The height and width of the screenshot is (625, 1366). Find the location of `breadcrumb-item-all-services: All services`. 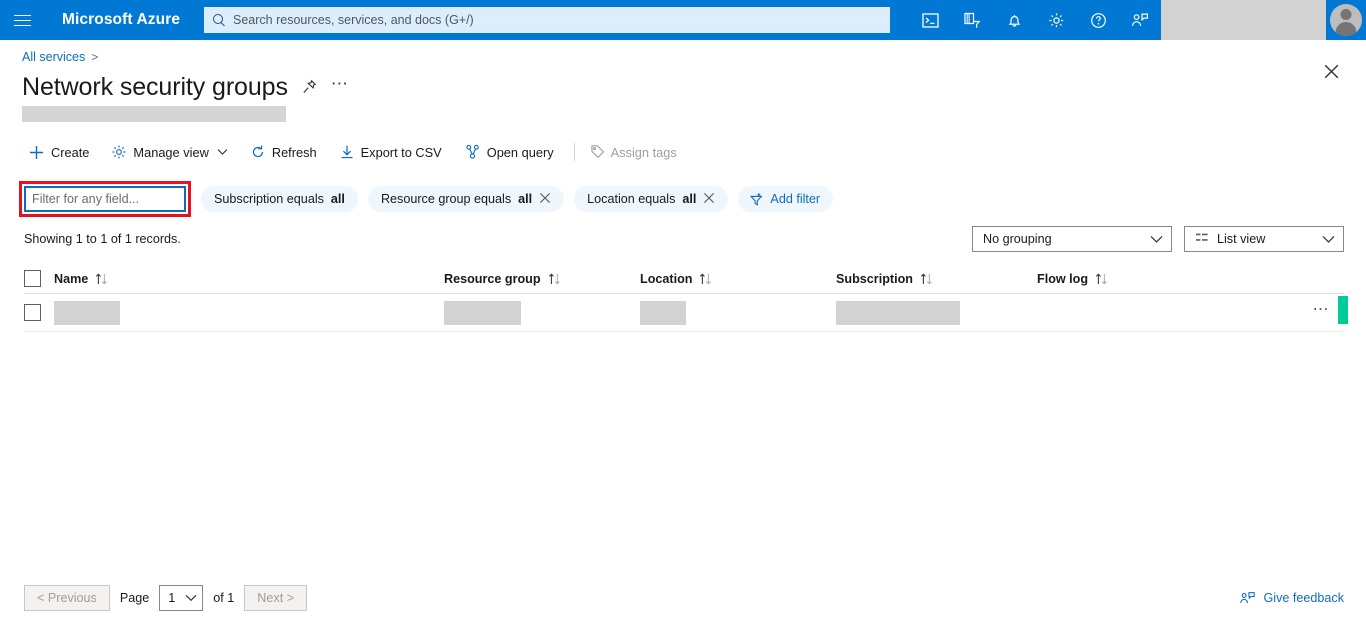

breadcrumb-item-all-services: All services is located at coordinates (53, 57).